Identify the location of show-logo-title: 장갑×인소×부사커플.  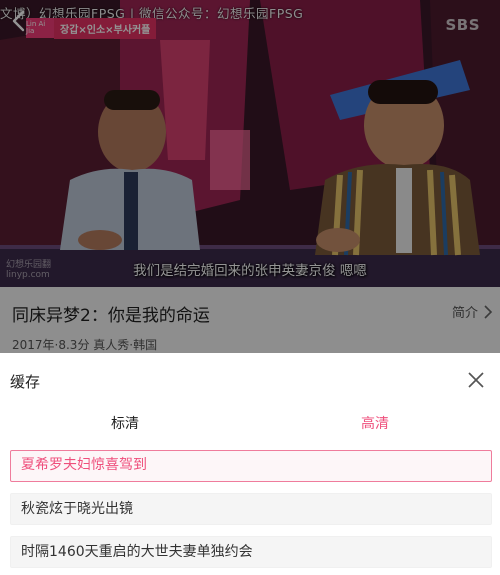
(105, 28).